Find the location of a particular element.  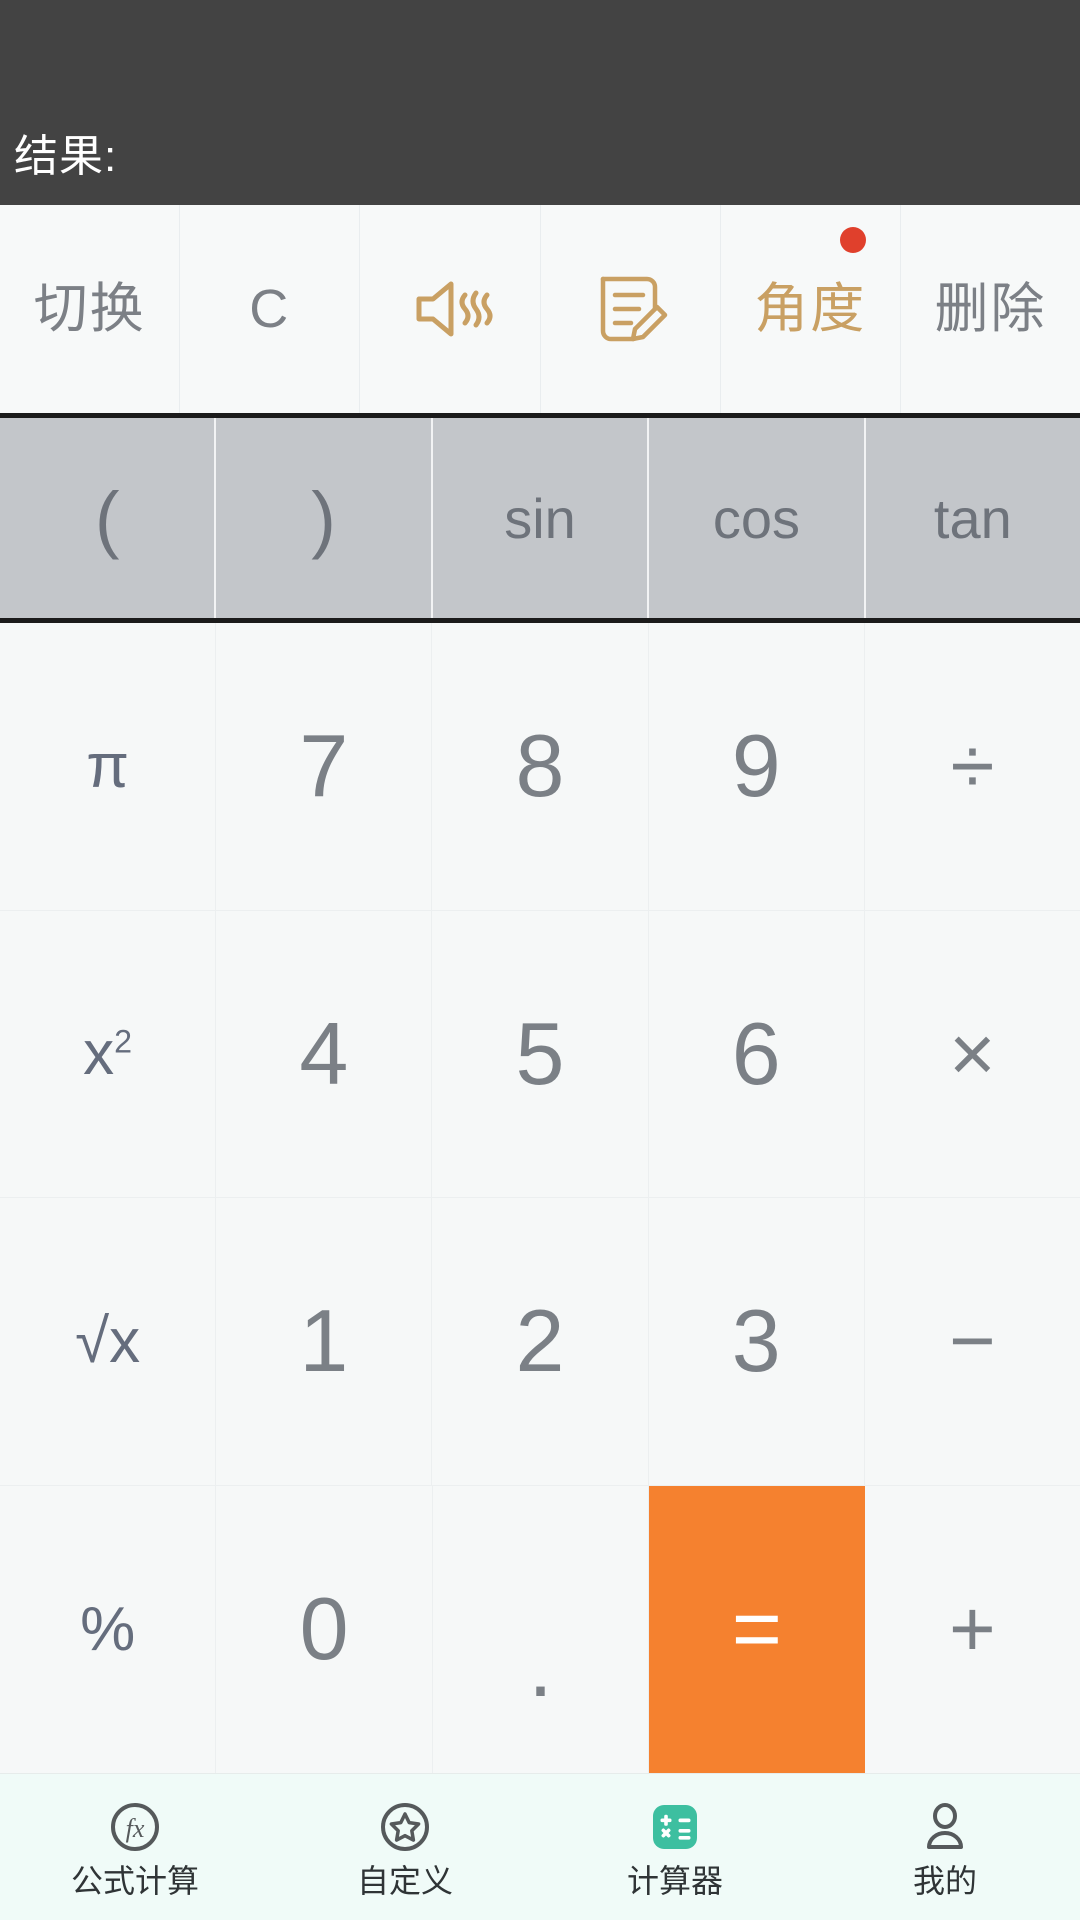

decimal-point-button: . is located at coordinates (541, 1629).